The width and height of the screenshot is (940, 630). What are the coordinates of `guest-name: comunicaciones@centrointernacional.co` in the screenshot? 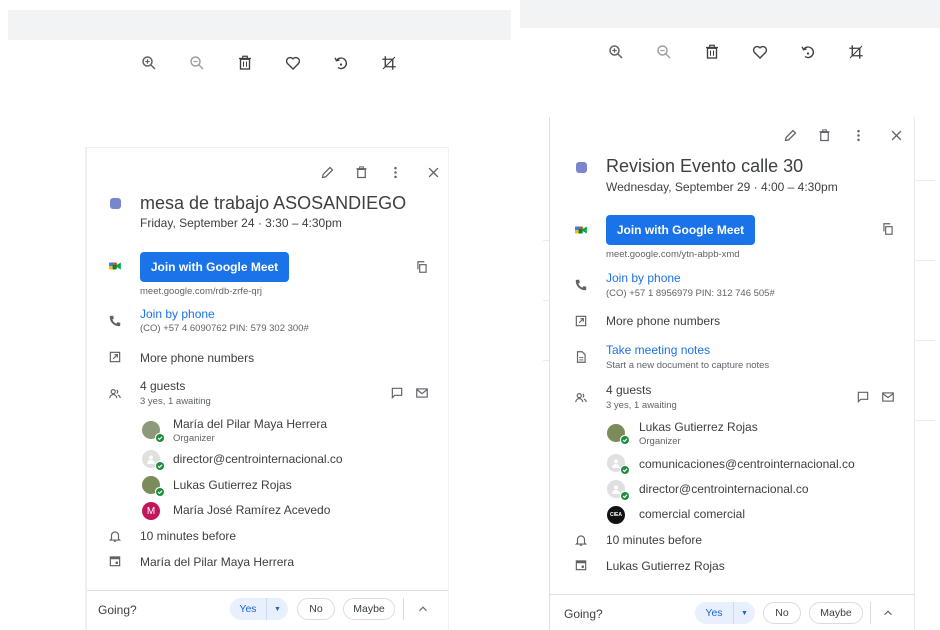 It's located at (747, 464).